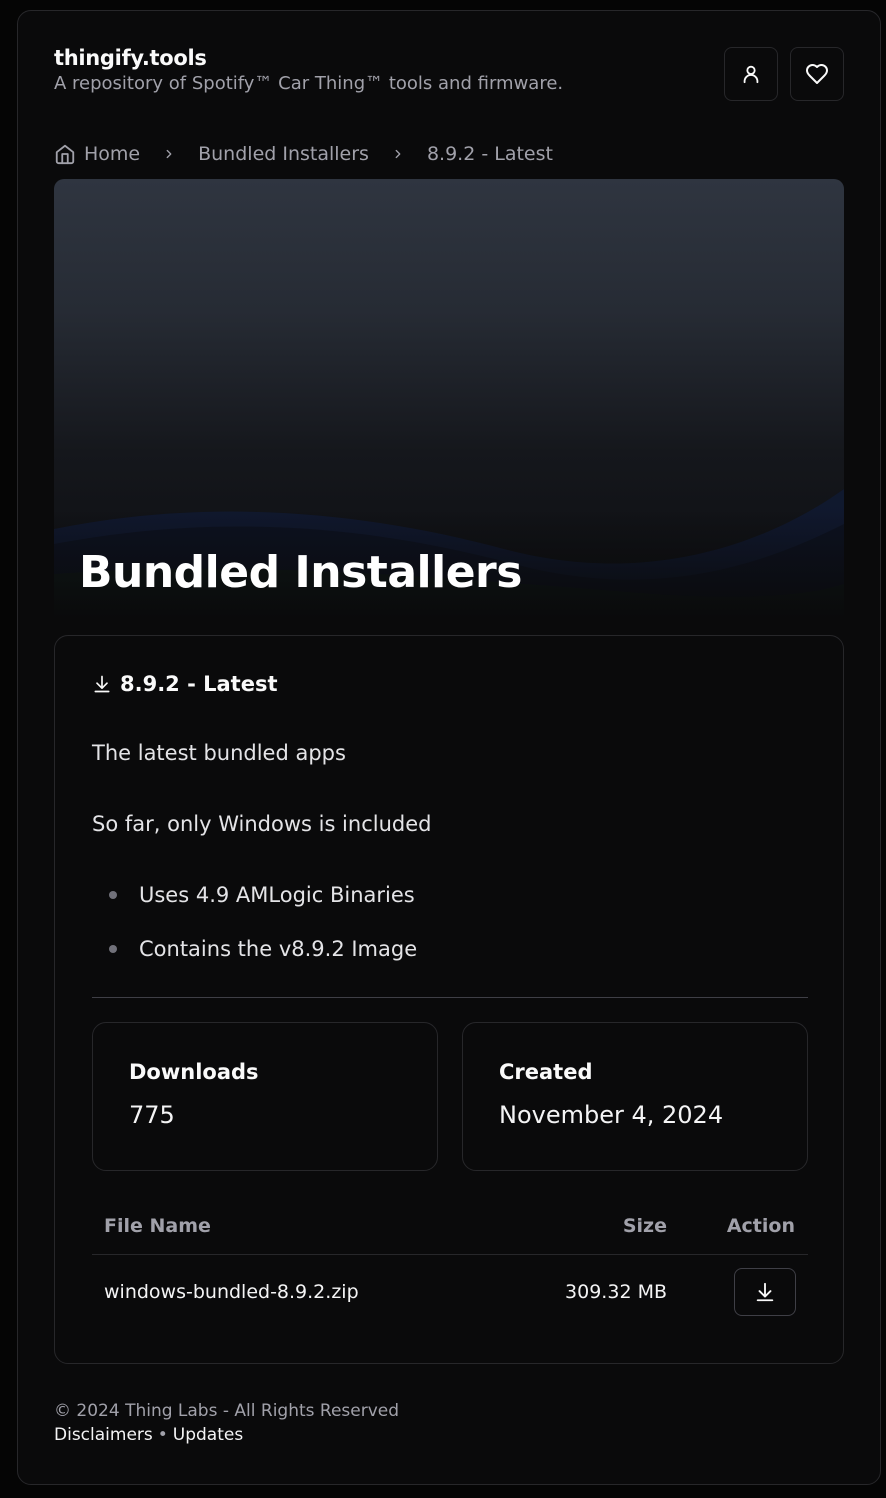  I want to click on updates-link: Updates, so click(208, 1435).